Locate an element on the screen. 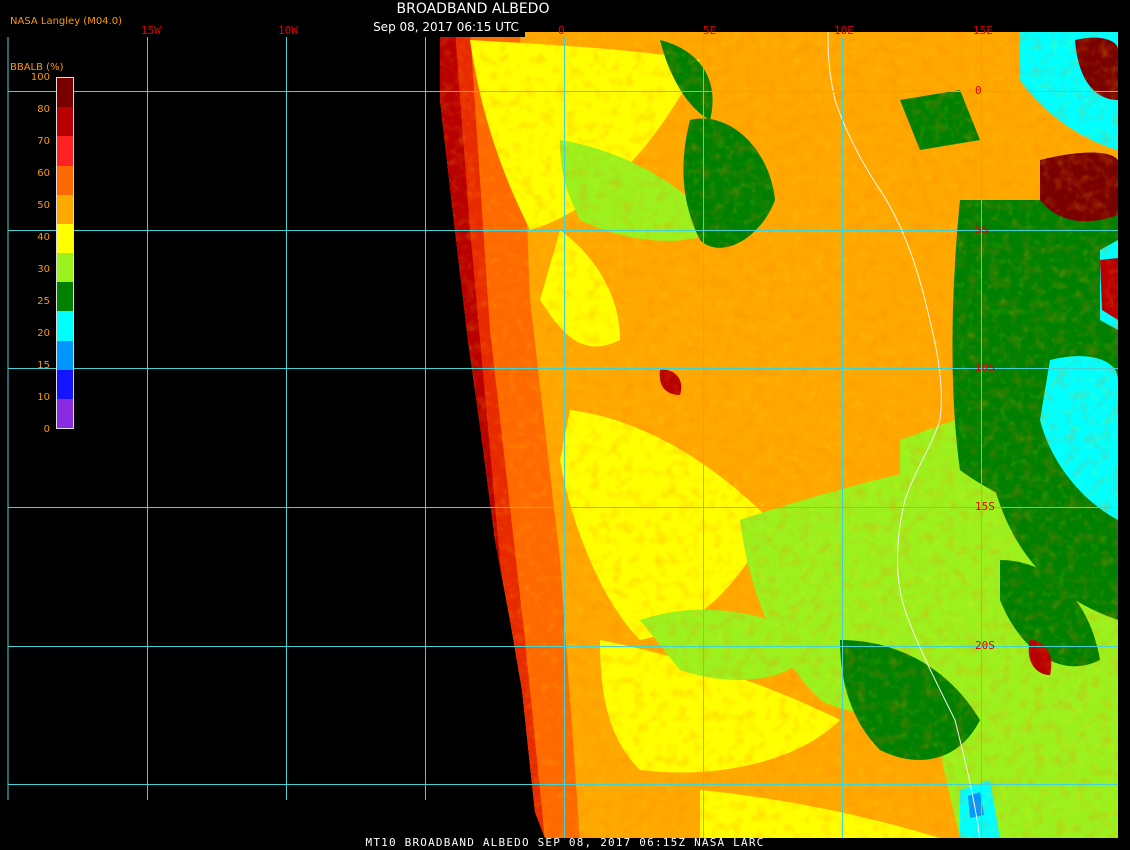  longitude-label: 10W is located at coordinates (288, 30).